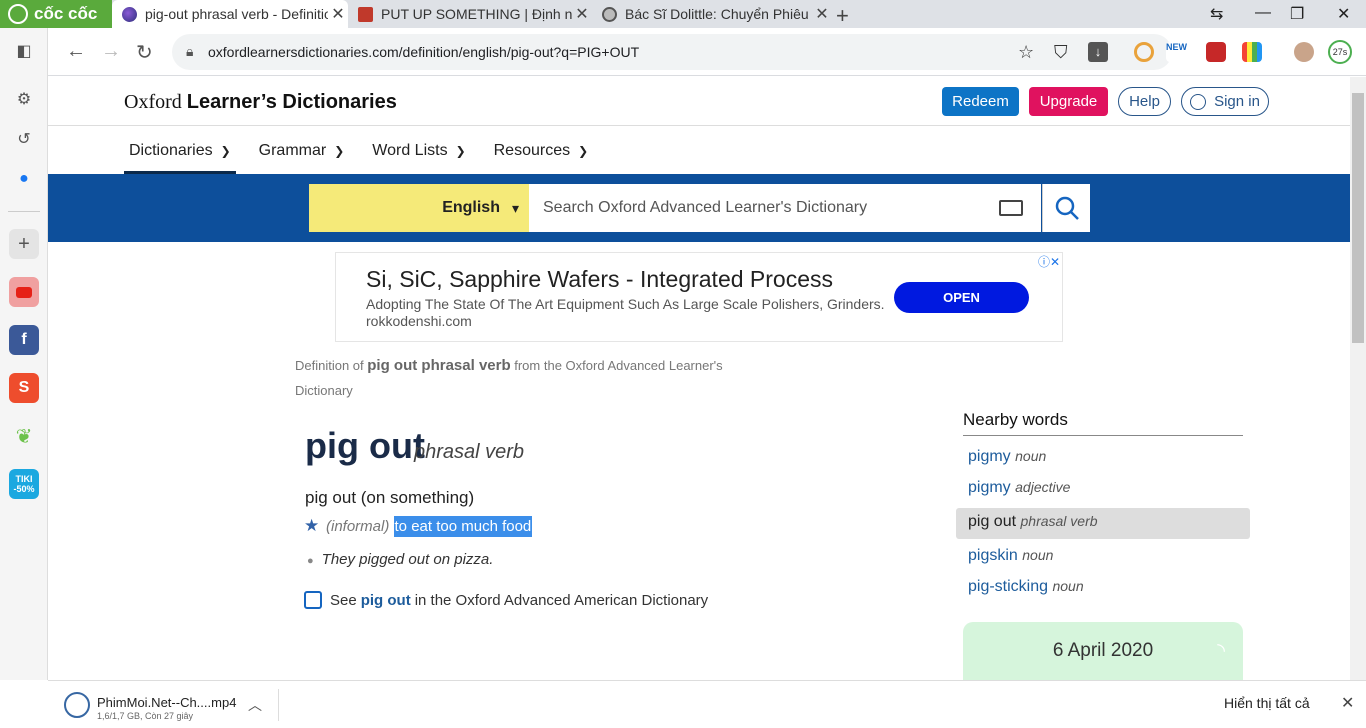 This screenshot has height=728, width=1366. What do you see at coordinates (76, 51) in the screenshot?
I see `back-icon: ←` at bounding box center [76, 51].